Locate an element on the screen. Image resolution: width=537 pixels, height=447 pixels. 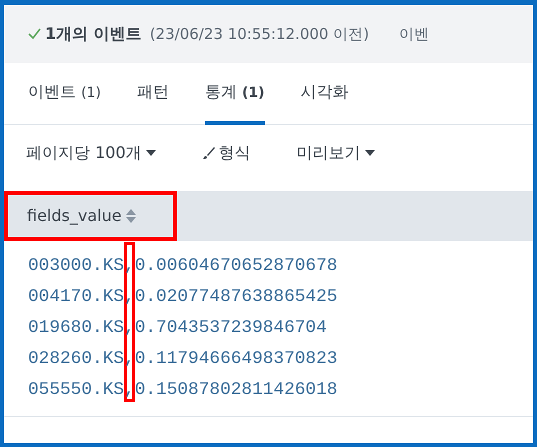
brush-icon is located at coordinates (208, 153).